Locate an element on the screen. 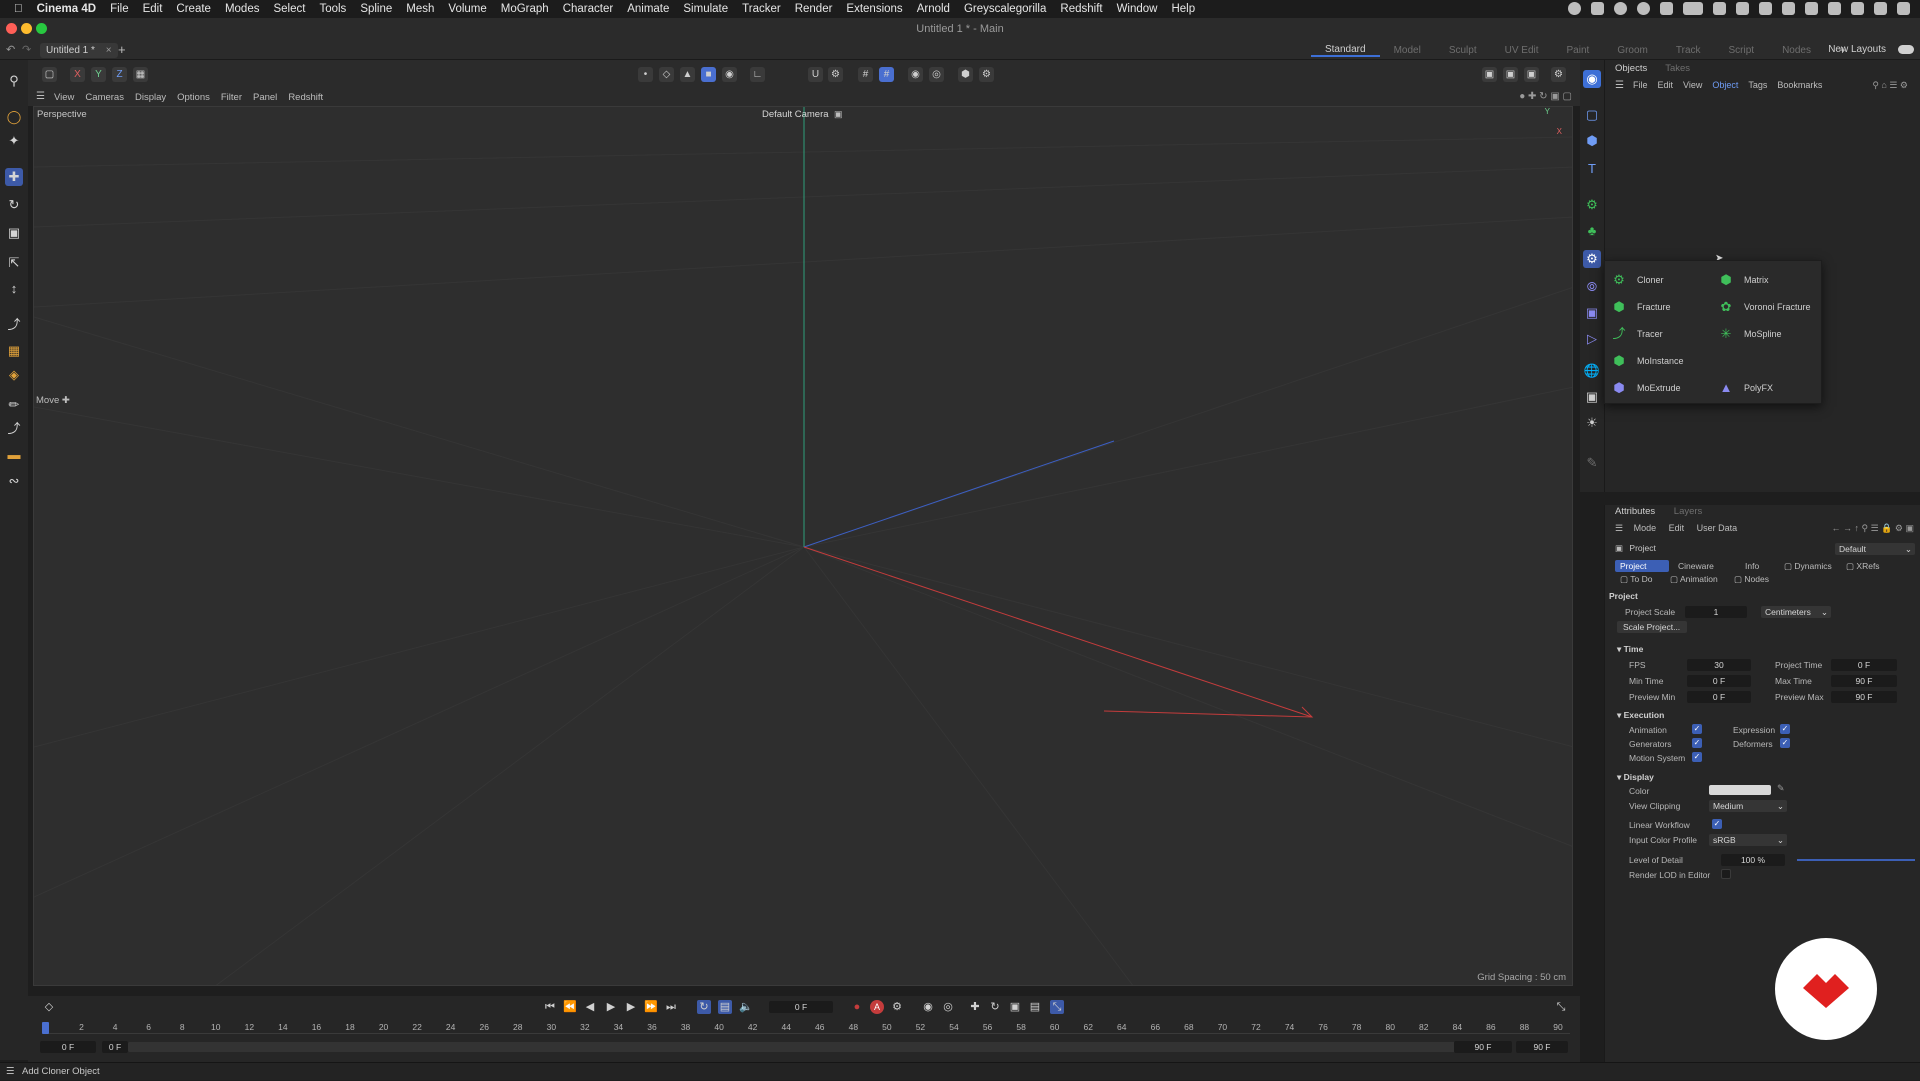 The image size is (1920, 1081). next-frame-icon: ▶ is located at coordinates (631, 1007).